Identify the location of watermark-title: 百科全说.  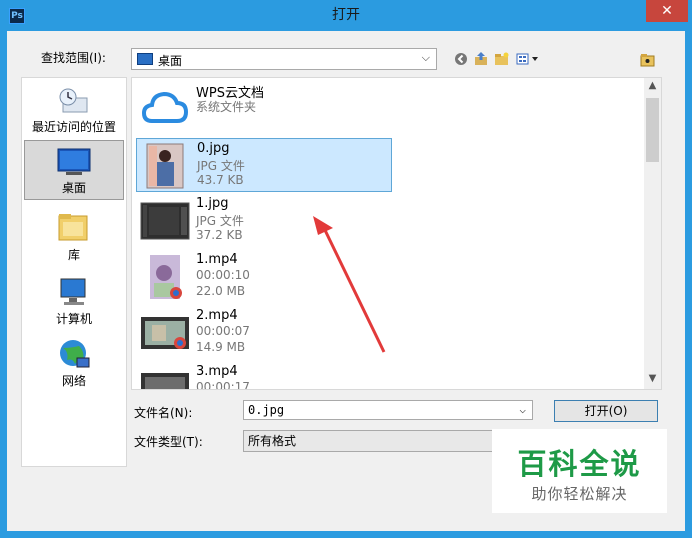
(579, 464).